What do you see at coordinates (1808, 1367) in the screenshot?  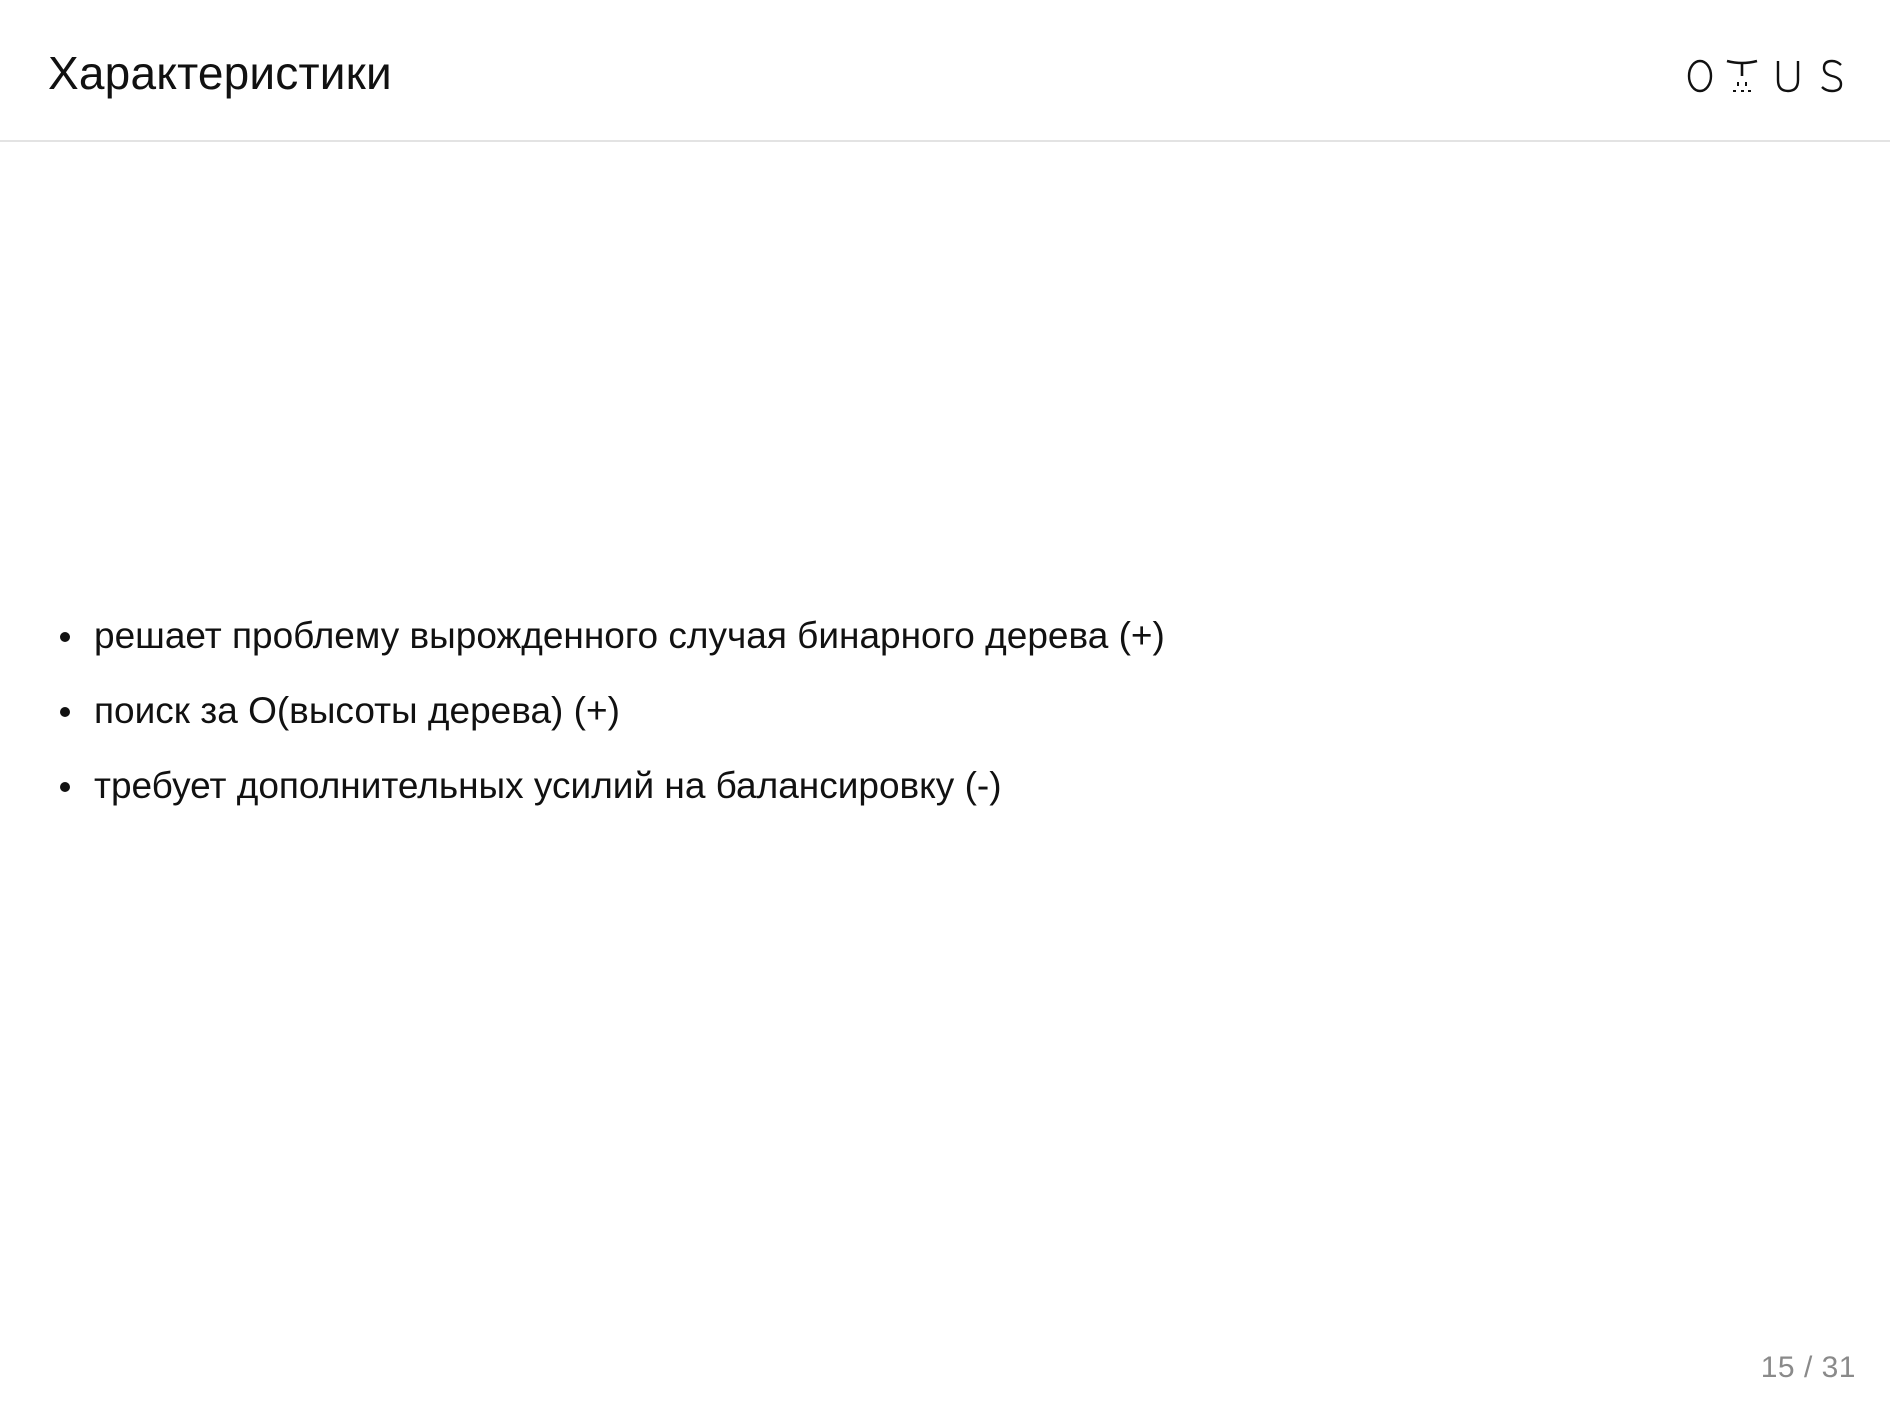 I see `page-number: 15 / 31` at bounding box center [1808, 1367].